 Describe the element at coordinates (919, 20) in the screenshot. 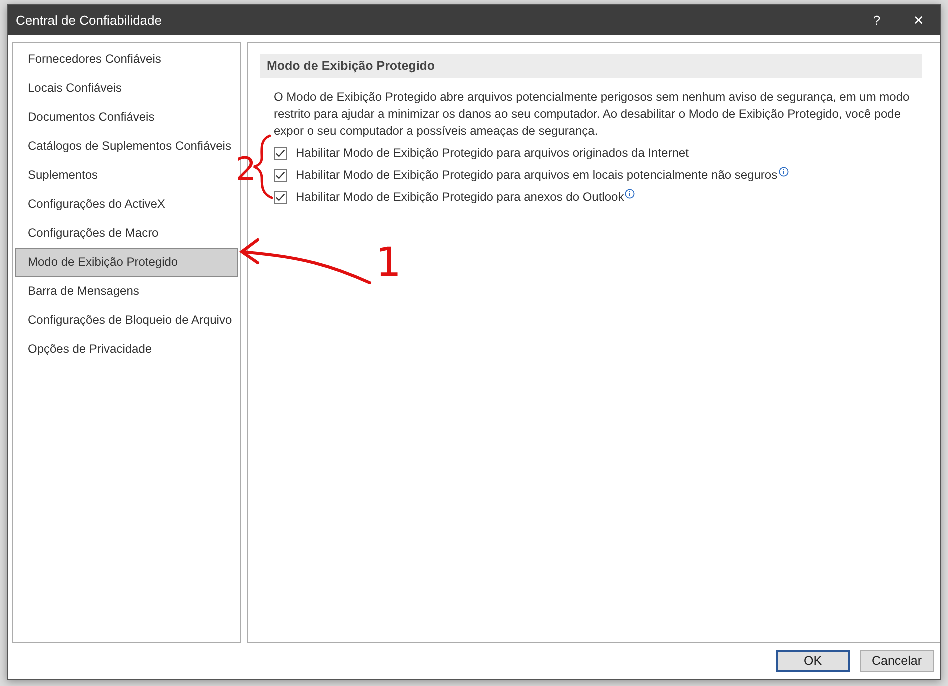

I see `close-button: ✕` at that location.